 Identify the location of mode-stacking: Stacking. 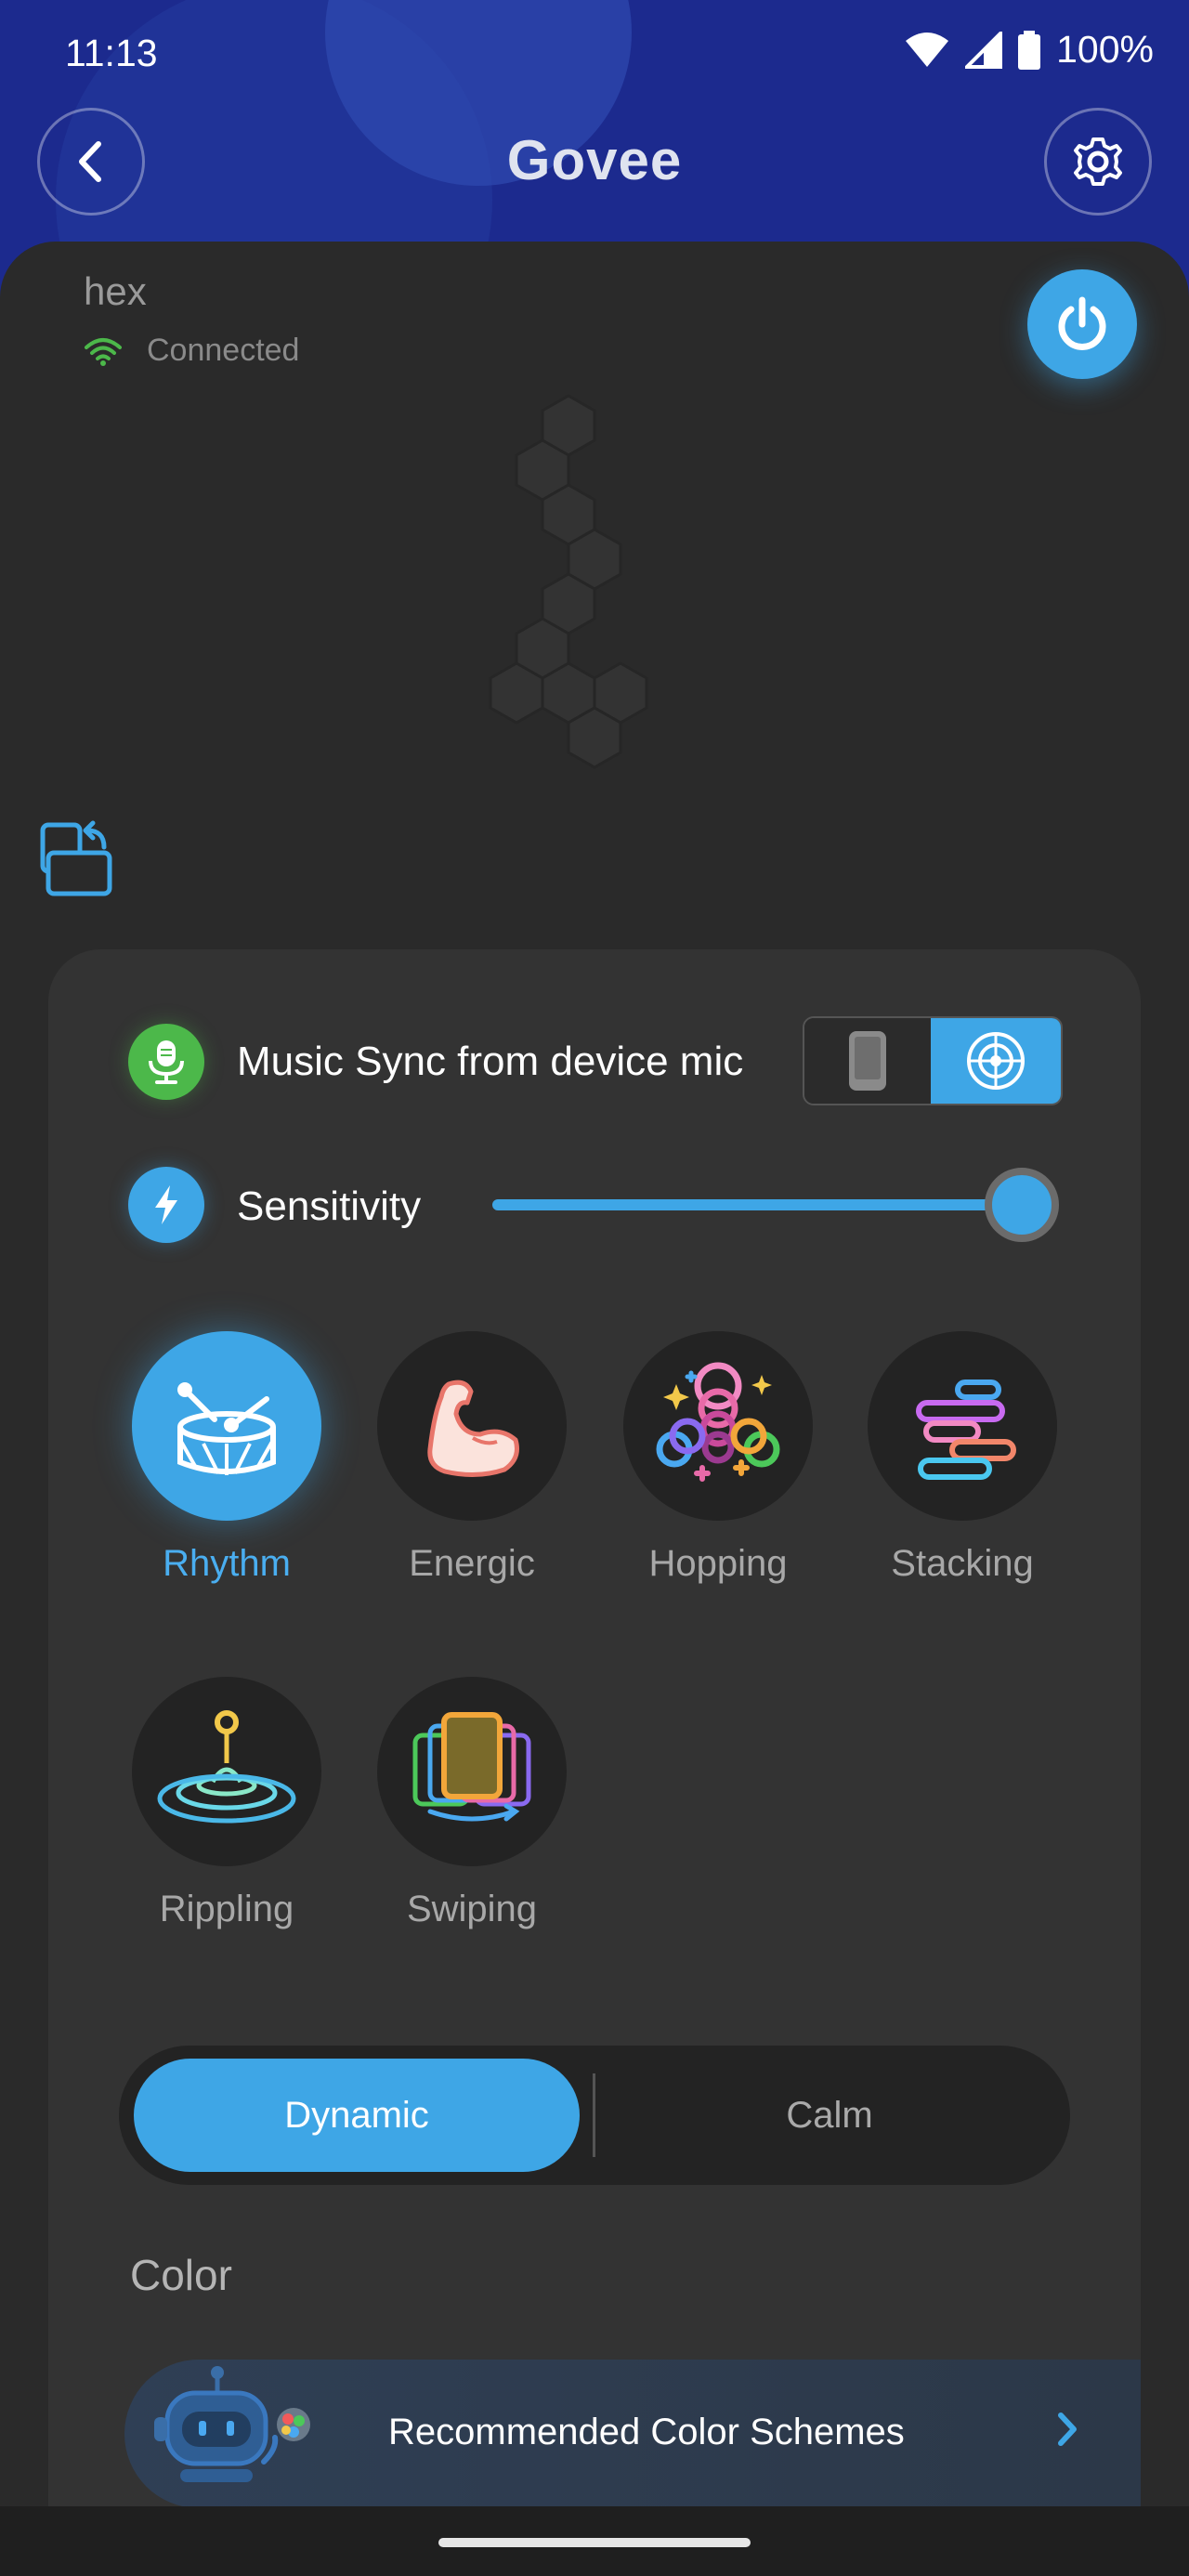
(962, 1458).